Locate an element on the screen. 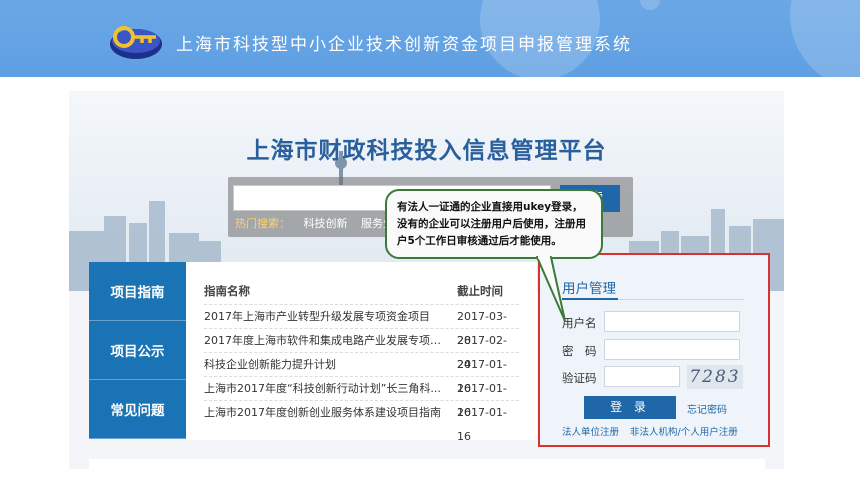  side-nav: 项目指南 项目公示 常见问题 is located at coordinates (141, 351).